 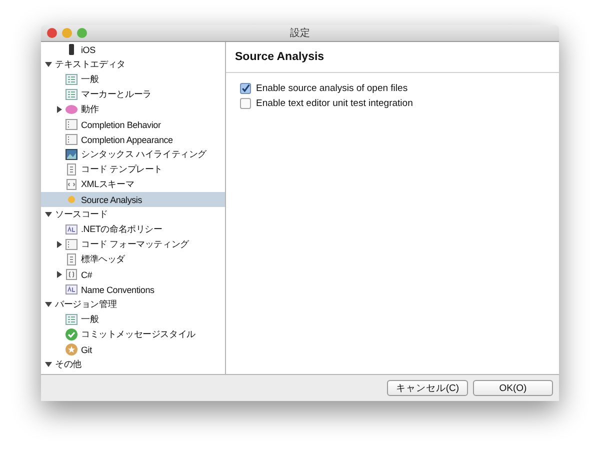 I want to click on sidebar-item: マーカーとルーラ, so click(x=133, y=94).